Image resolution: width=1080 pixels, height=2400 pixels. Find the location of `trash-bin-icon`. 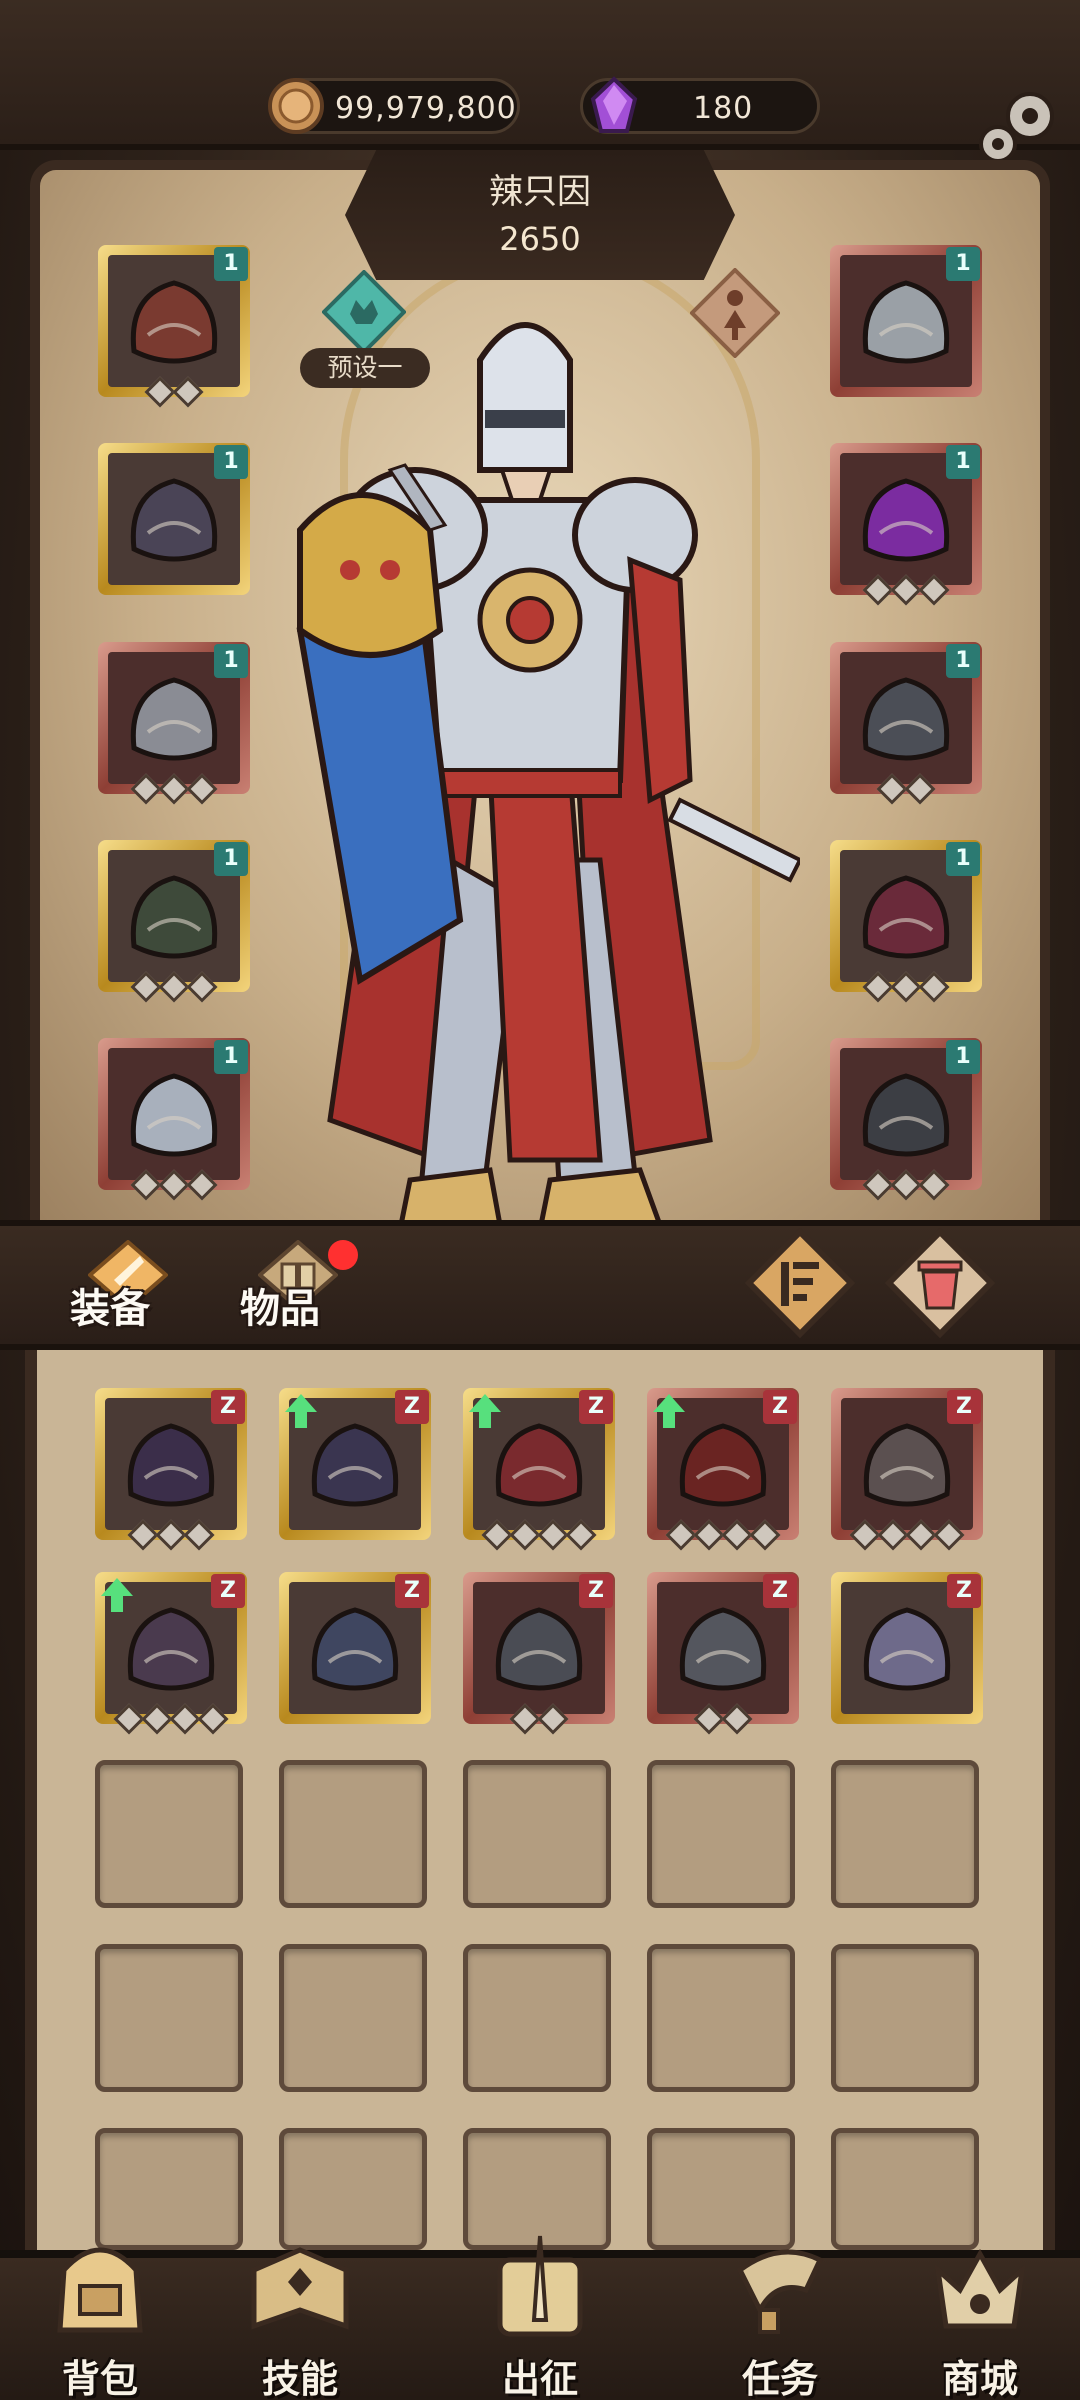

trash-bin-icon is located at coordinates (940, 1283).